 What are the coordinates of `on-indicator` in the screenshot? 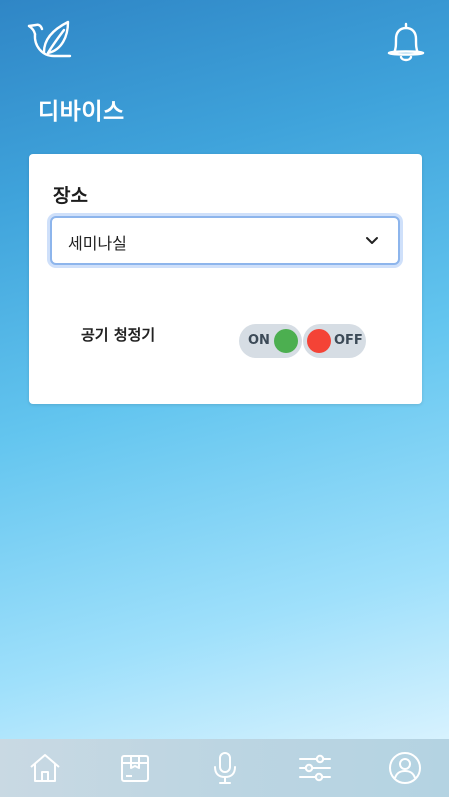 It's located at (286, 341).